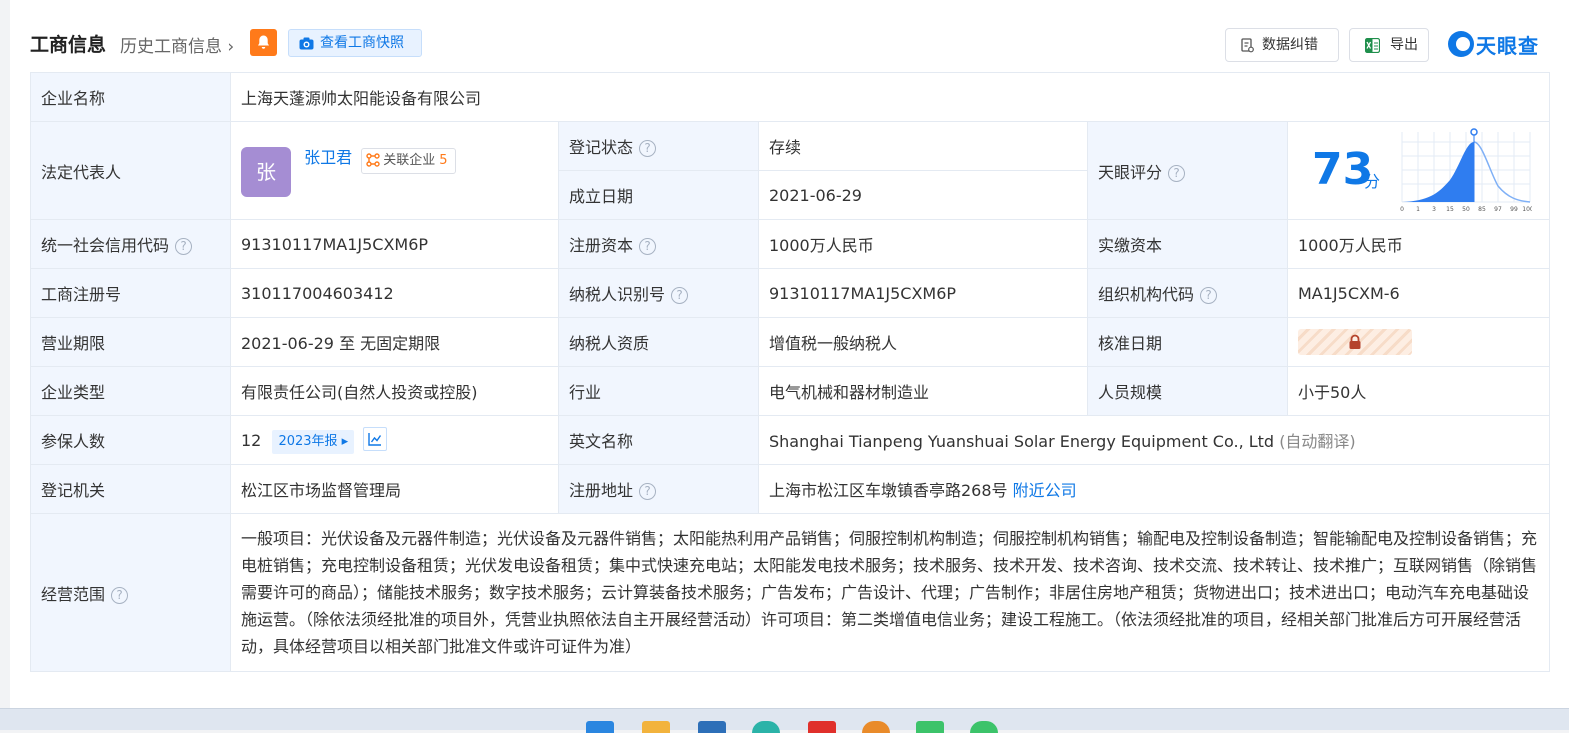 The height and width of the screenshot is (733, 1569). Describe the element at coordinates (130, 342) in the screenshot. I see `term-label: 营业期限` at that location.